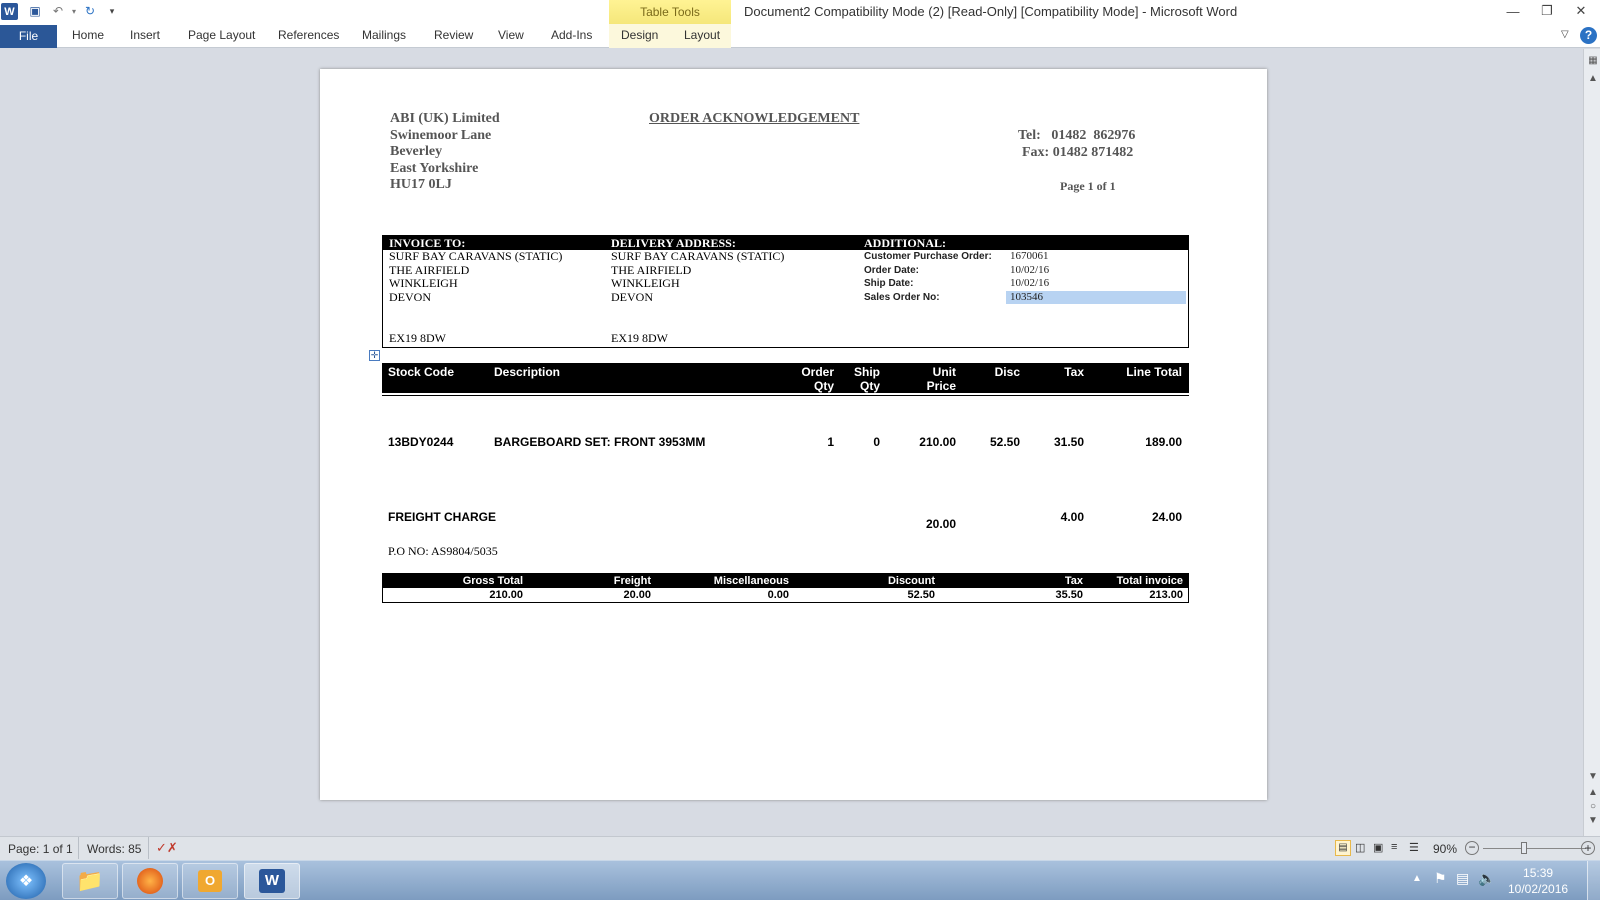  I want to click on additional-values: 1670061 10/02/16 10/02/16 103546, so click(1096, 277).